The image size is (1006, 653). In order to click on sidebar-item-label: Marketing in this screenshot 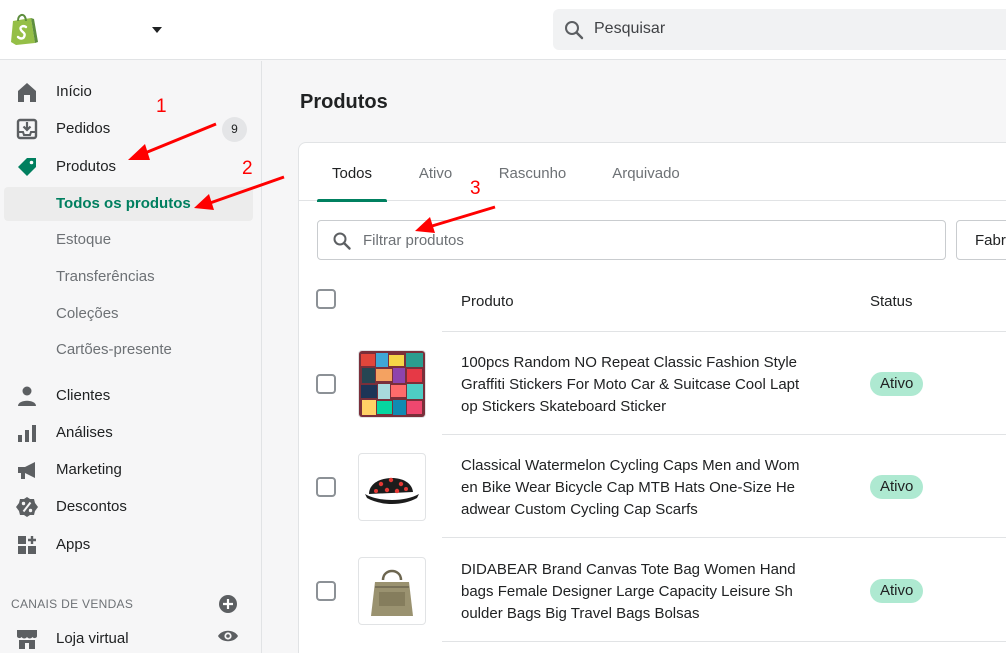, I will do `click(89, 469)`.